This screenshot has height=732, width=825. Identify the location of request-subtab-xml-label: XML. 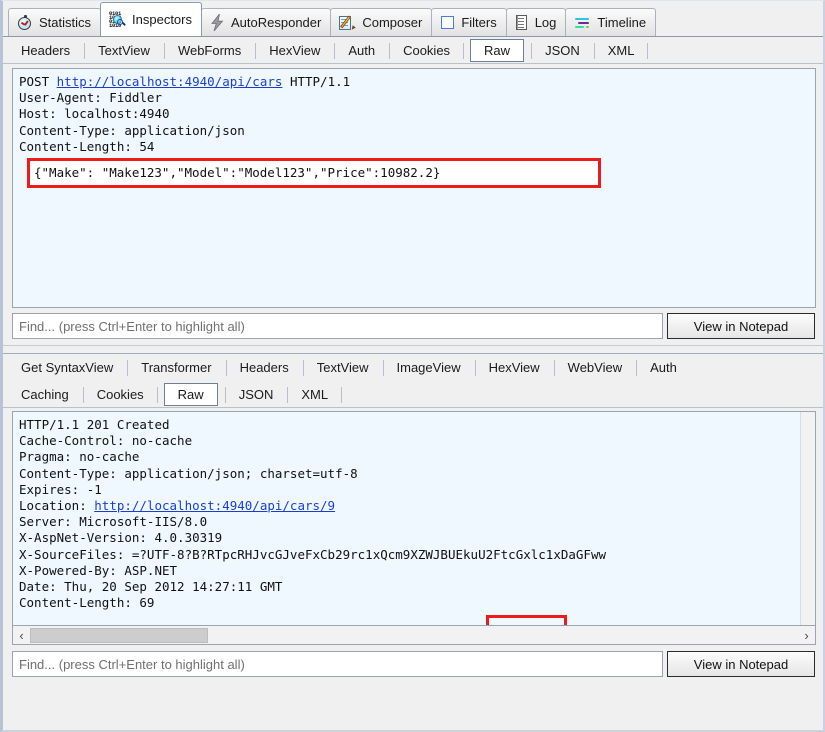
(621, 50).